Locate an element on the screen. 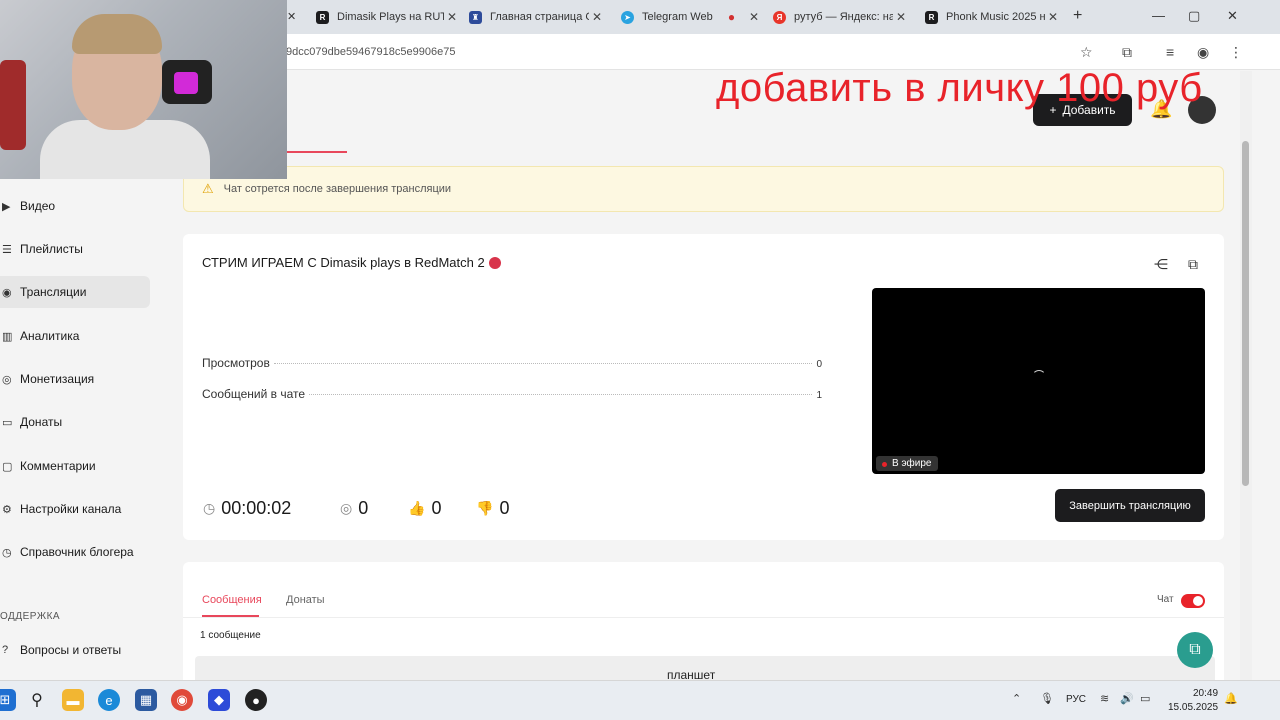  chrome-browser-icon: ◉ is located at coordinates (182, 700).